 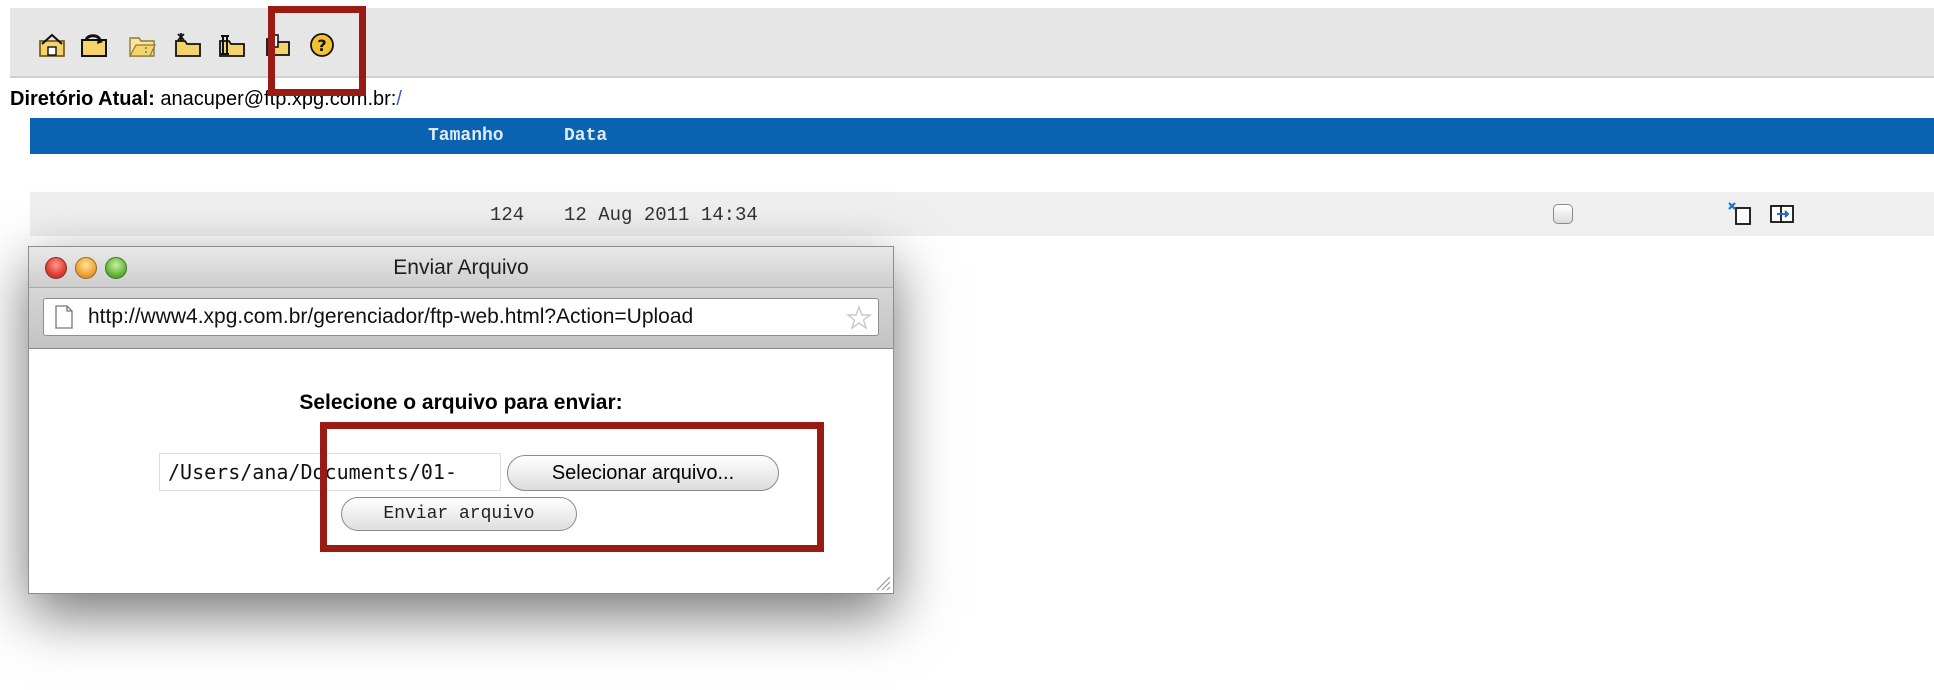 What do you see at coordinates (982, 214) in the screenshot?
I see `table-row: 124 12 Aug 2011 14:34` at bounding box center [982, 214].